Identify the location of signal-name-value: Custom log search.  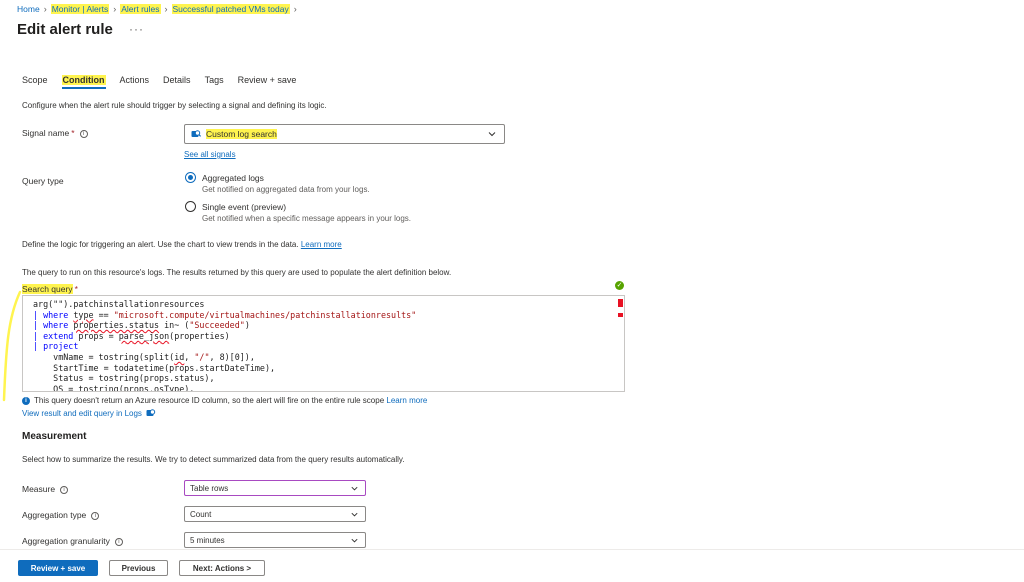
(241, 134).